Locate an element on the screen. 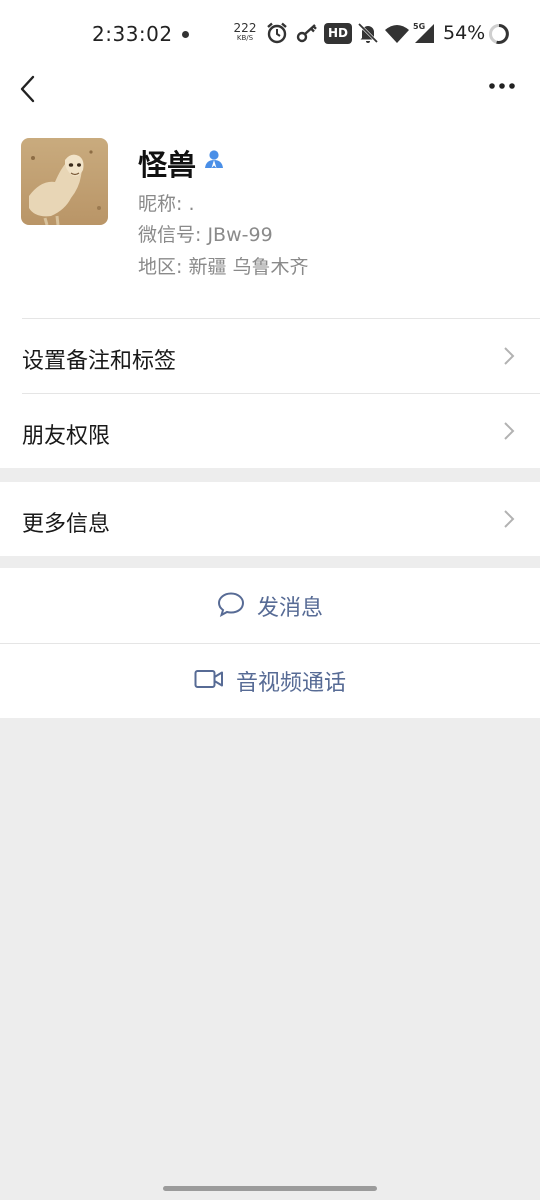 The height and width of the screenshot is (1200, 540). chat-bubble-icon is located at coordinates (231, 606).